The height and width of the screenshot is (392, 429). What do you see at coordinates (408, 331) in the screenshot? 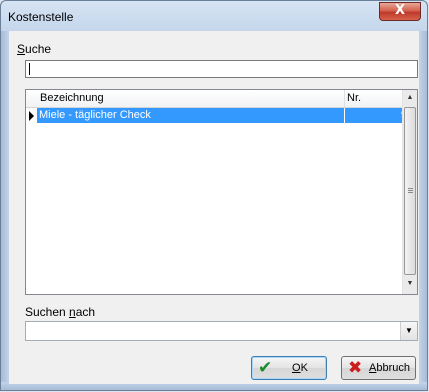
I see `dropdown-arrow-icon: ▼` at bounding box center [408, 331].